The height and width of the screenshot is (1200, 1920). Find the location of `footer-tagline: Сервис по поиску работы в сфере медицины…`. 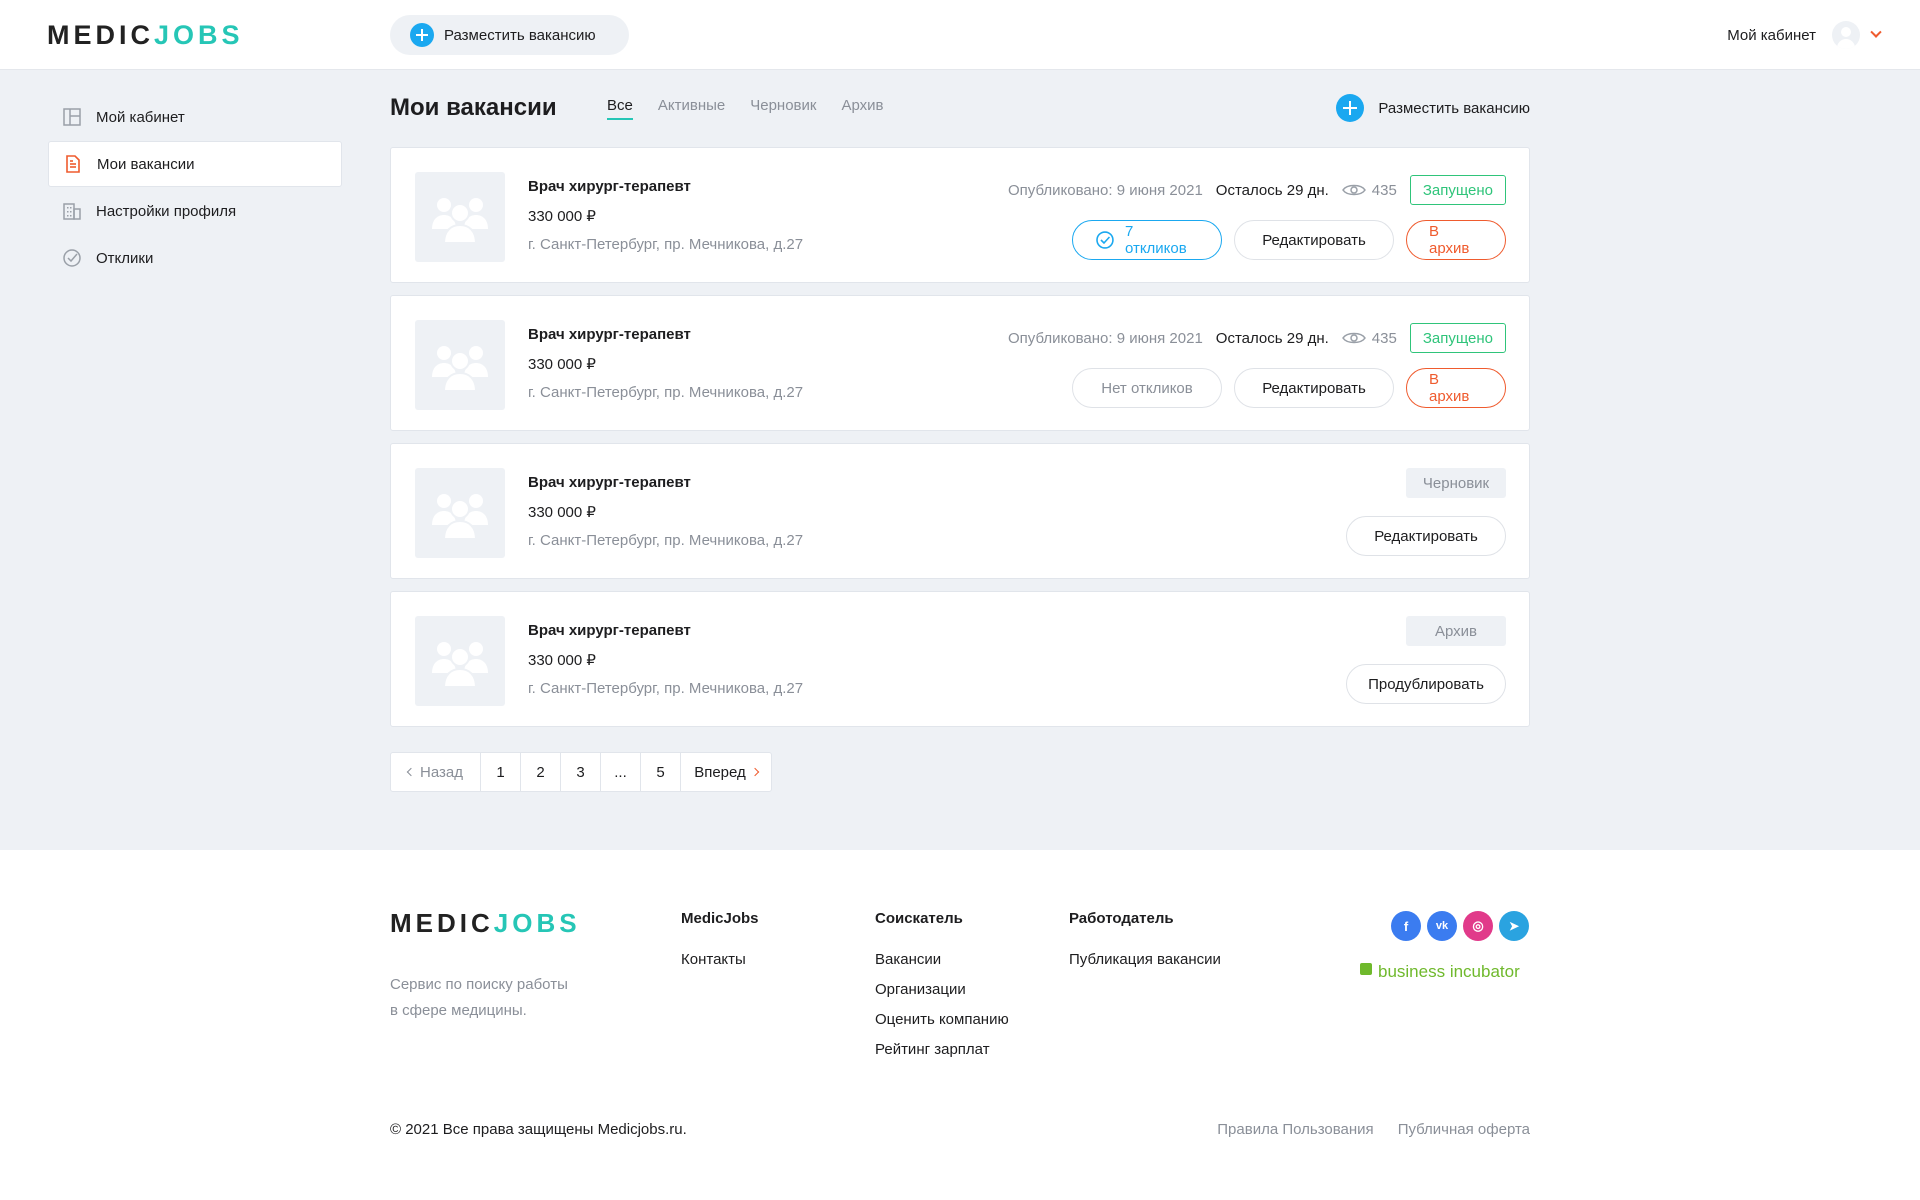

footer-tagline: Сервис по поиску работы в сфере медицины… is located at coordinates (479, 997).